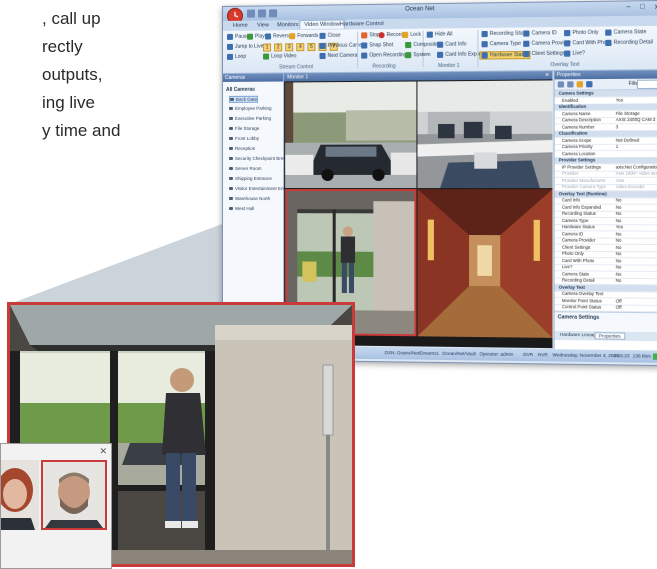 The image size is (657, 569). Describe the element at coordinates (587, 43) in the screenshot. I see `card-with-photo-button: Card With Photo` at that location.